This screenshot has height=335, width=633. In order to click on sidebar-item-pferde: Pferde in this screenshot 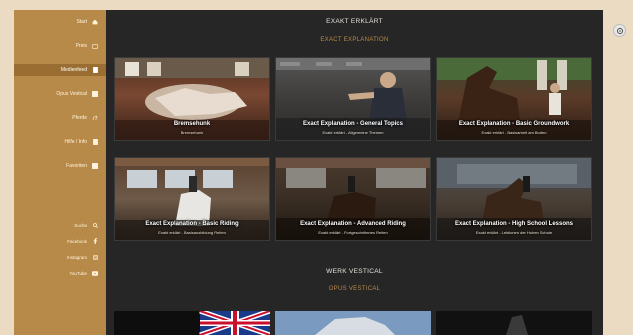, I will do `click(60, 118)`.